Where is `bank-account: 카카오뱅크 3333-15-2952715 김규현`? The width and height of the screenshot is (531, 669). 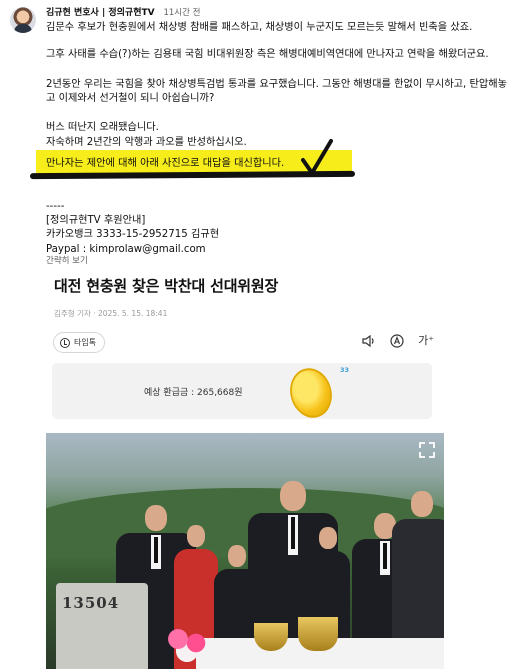
bank-account: 카카오뱅크 3333-15-2952715 김규현 is located at coordinates (133, 234).